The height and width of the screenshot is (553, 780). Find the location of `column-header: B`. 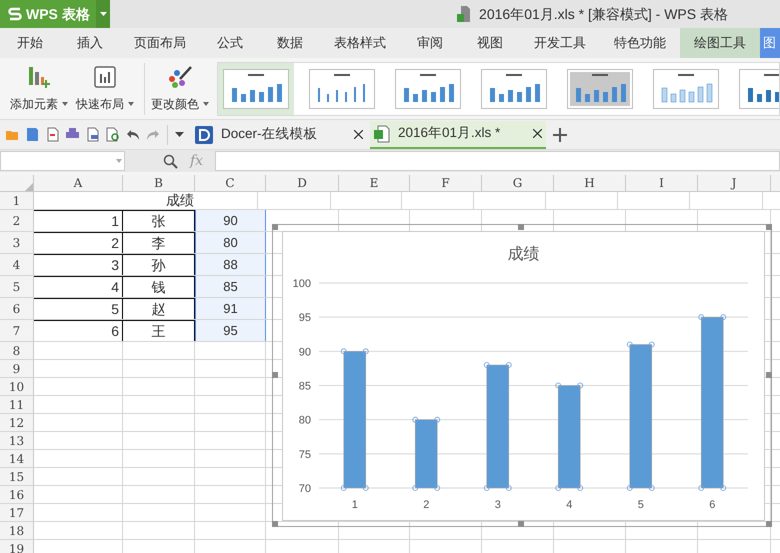

column-header: B is located at coordinates (159, 183).